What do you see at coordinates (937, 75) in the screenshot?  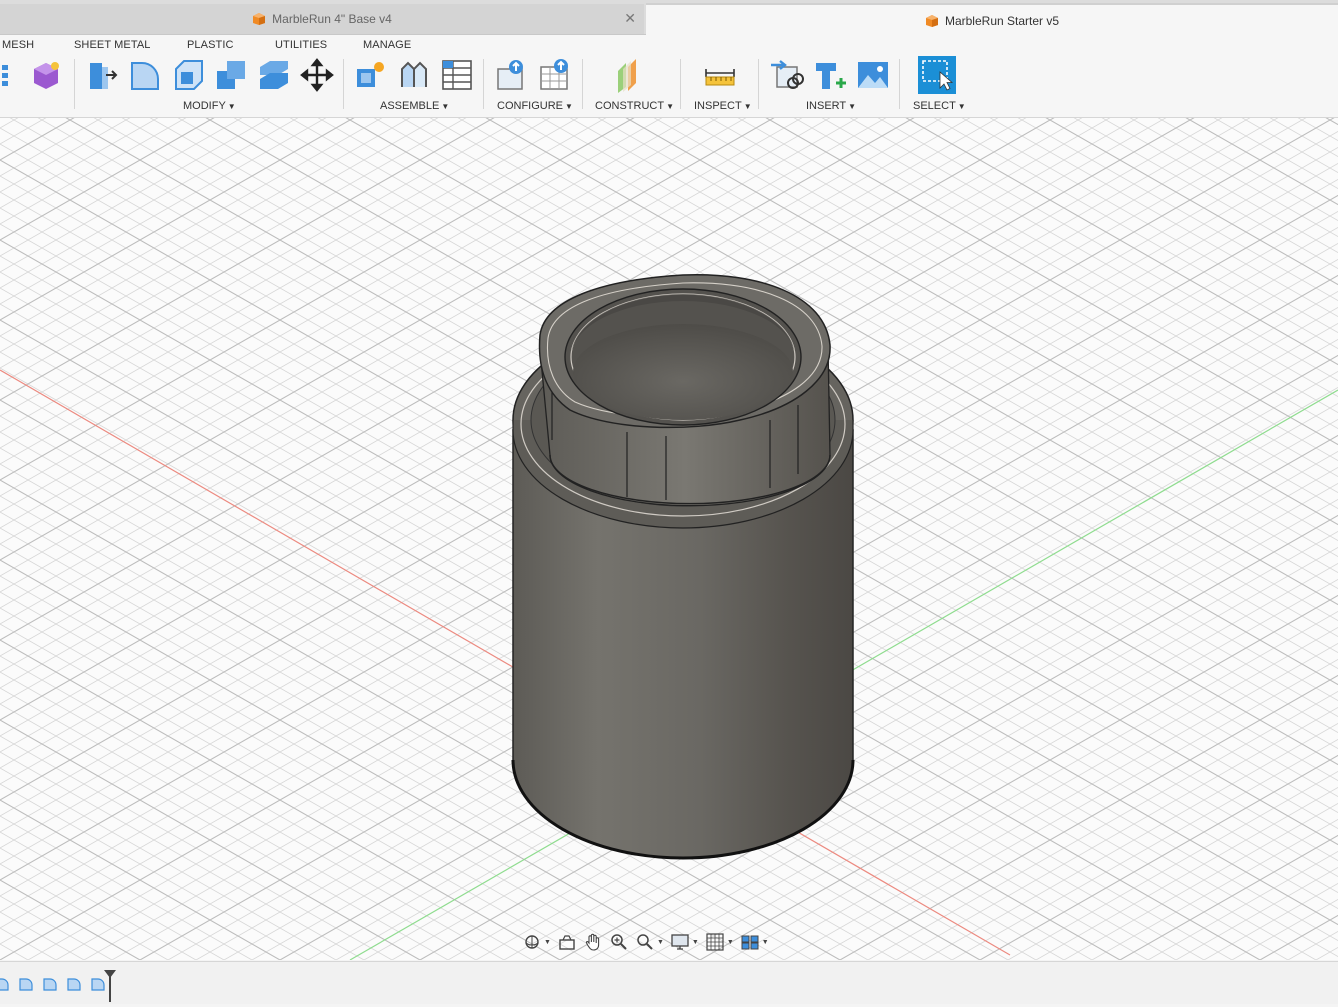 I see `select-icon` at bounding box center [937, 75].